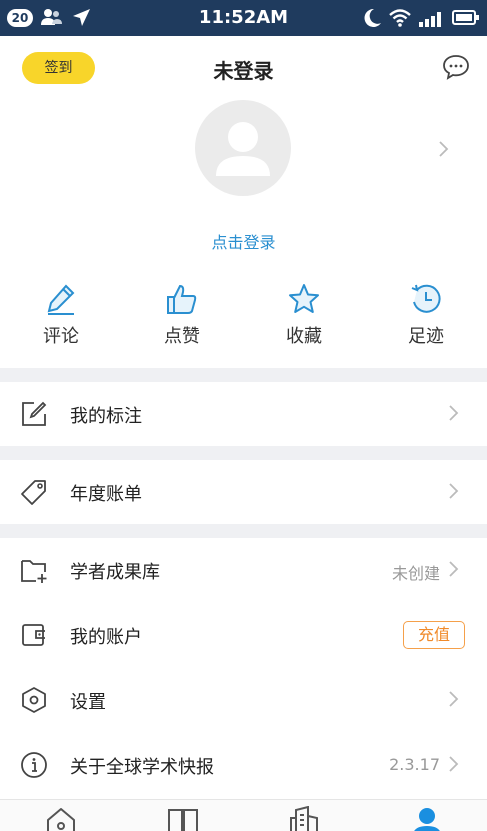 This screenshot has width=487, height=831. I want to click on status-time: 11:52AM, so click(243, 17).